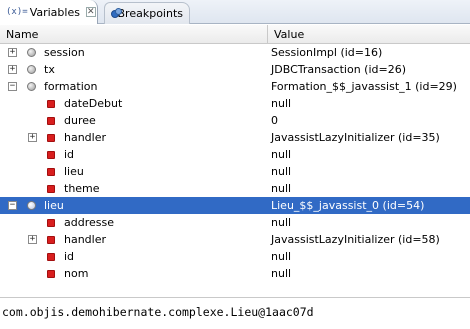 The height and width of the screenshot is (329, 470). Describe the element at coordinates (274, 120) in the screenshot. I see `variable-value: 0` at that location.